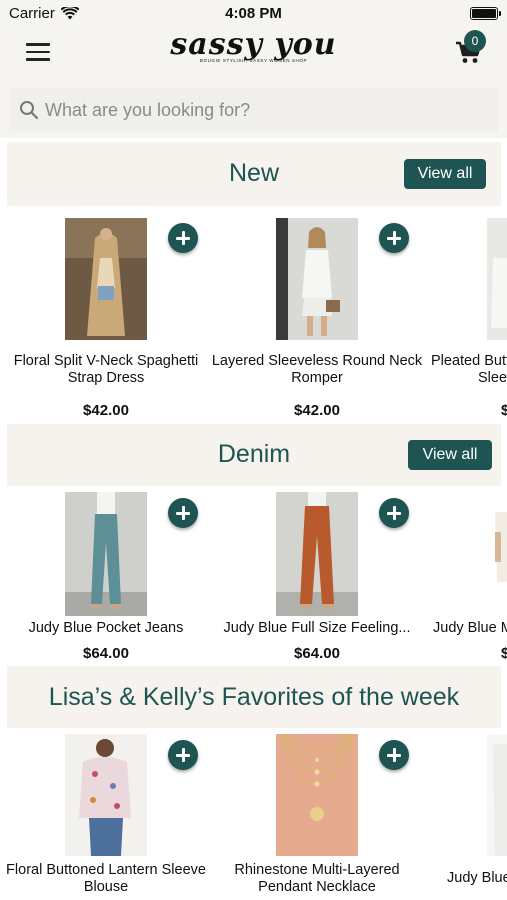  What do you see at coordinates (464, 317) in the screenshot?
I see `product-card-partial: Pleated Butt Slee $` at bounding box center [464, 317].